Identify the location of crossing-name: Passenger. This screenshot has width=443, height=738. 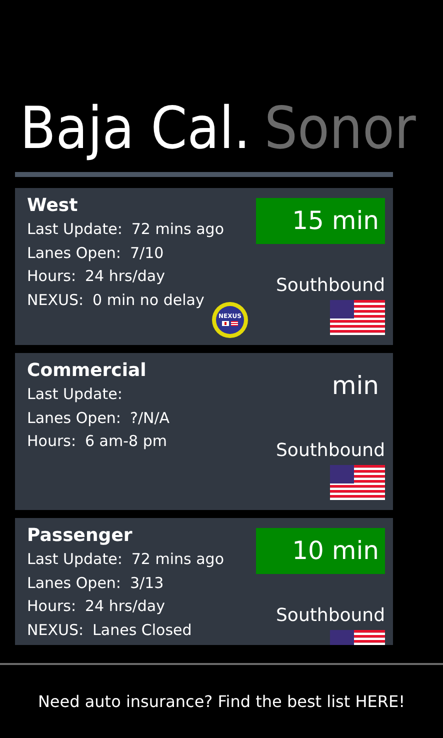
(80, 536).